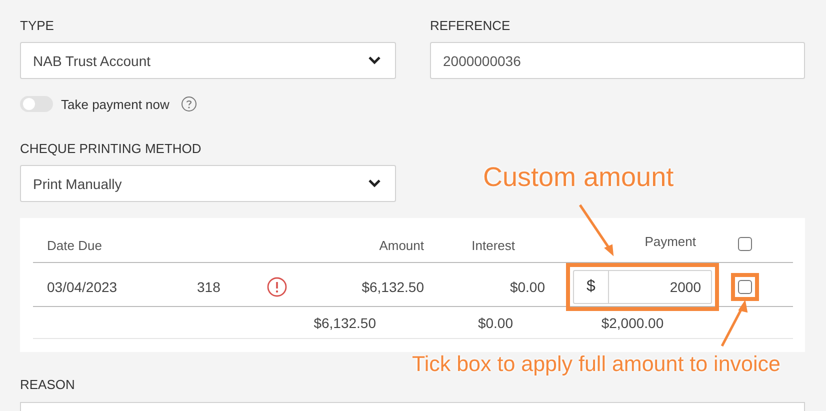 The image size is (826, 411). What do you see at coordinates (111, 149) in the screenshot?
I see `field-label: CHEQUE PRINTING METHOD` at bounding box center [111, 149].